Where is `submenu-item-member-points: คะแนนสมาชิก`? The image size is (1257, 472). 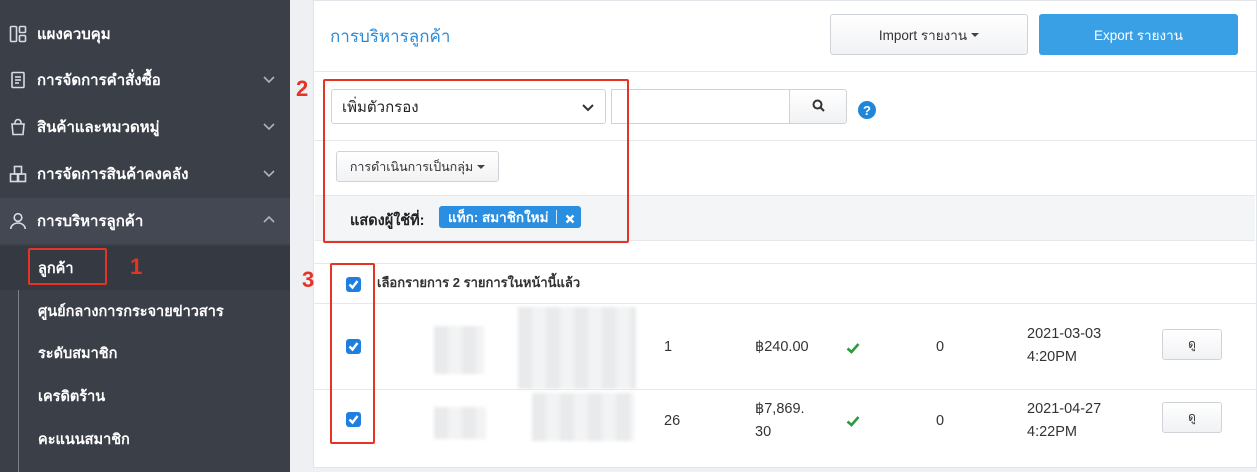 submenu-item-member-points: คะแนนสมาชิก is located at coordinates (84, 439).